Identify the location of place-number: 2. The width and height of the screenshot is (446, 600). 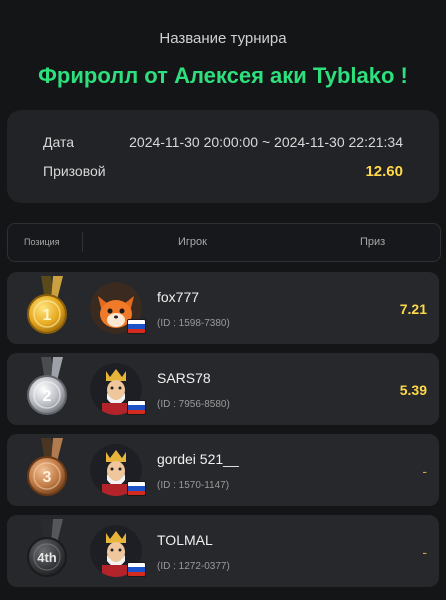
(47, 396).